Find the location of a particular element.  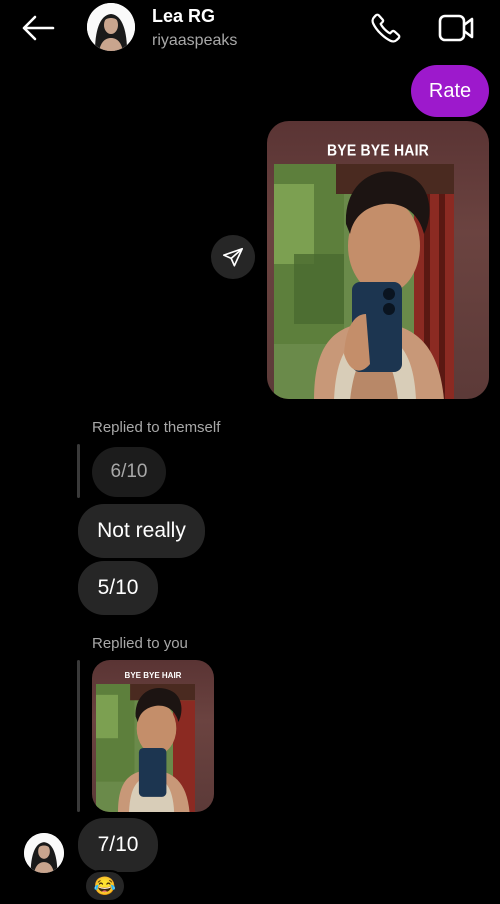

contact-username: riyaaspeaks is located at coordinates (195, 40).